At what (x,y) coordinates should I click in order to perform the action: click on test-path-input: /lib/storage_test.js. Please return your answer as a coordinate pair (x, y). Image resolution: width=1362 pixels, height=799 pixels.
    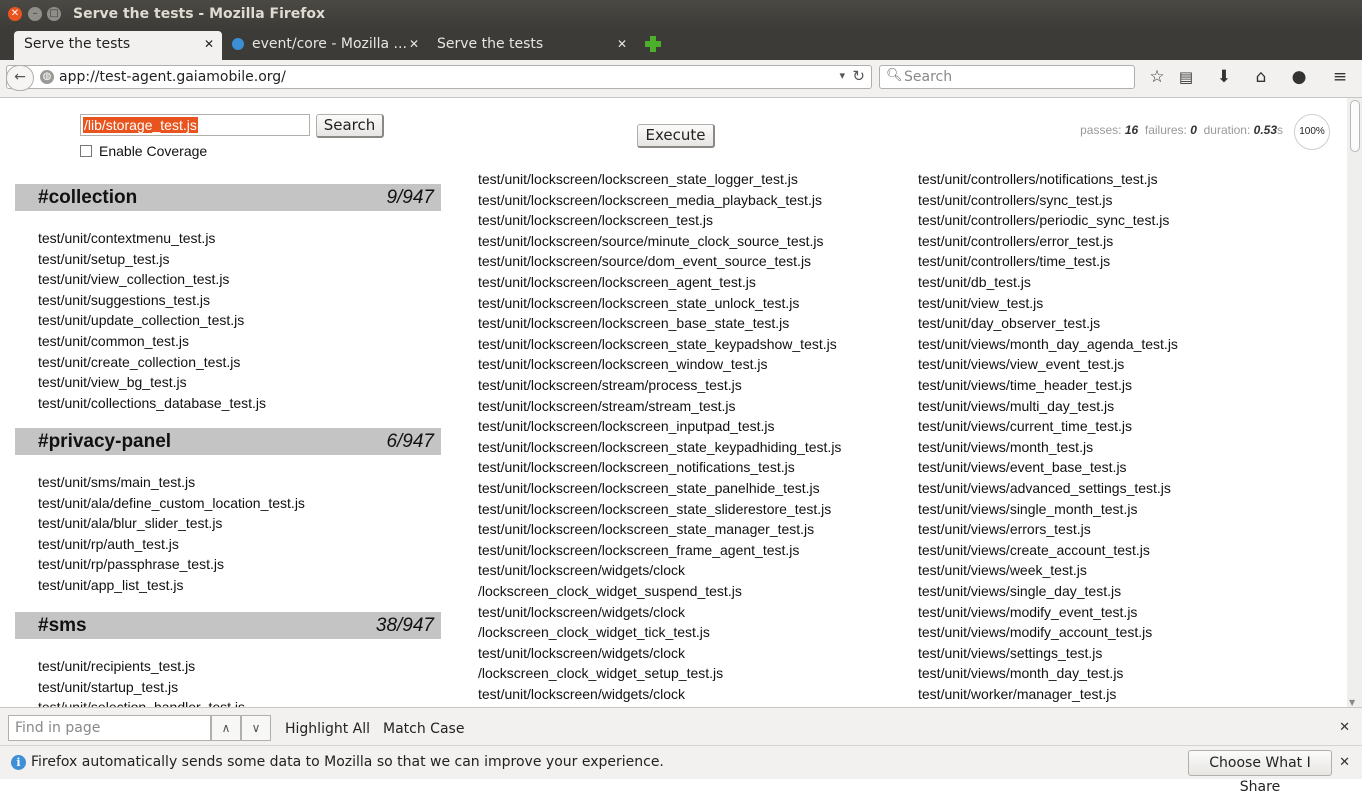
    Looking at the image, I should click on (195, 125).